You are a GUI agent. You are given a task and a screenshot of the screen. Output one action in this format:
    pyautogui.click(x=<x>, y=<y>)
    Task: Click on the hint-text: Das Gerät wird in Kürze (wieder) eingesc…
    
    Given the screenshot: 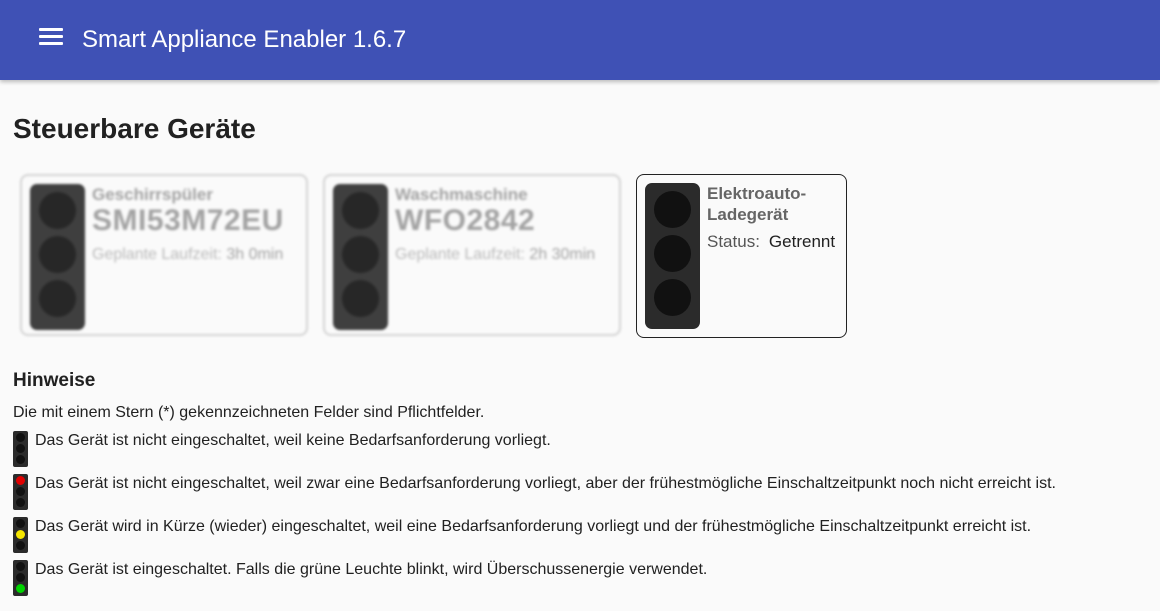 What is the action you would take?
    pyautogui.click(x=533, y=526)
    